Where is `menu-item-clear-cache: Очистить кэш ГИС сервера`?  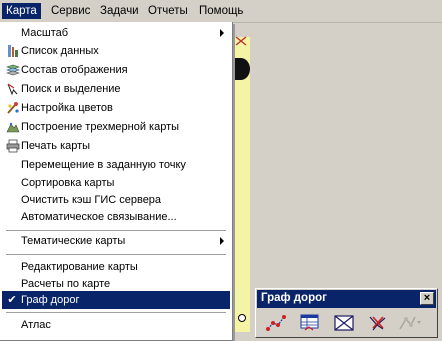 menu-item-clear-cache: Очистить кэш ГИС сервера is located at coordinates (116, 200).